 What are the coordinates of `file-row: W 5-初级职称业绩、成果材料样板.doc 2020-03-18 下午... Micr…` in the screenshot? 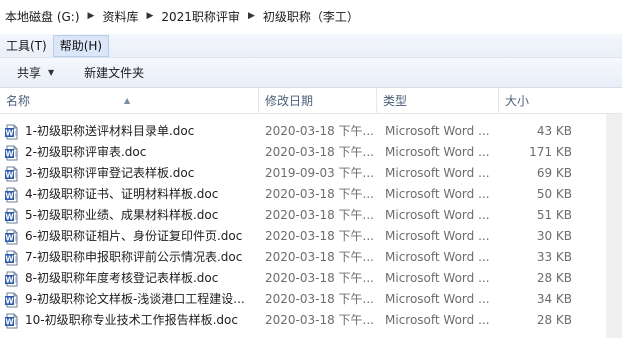 It's located at (311, 215).